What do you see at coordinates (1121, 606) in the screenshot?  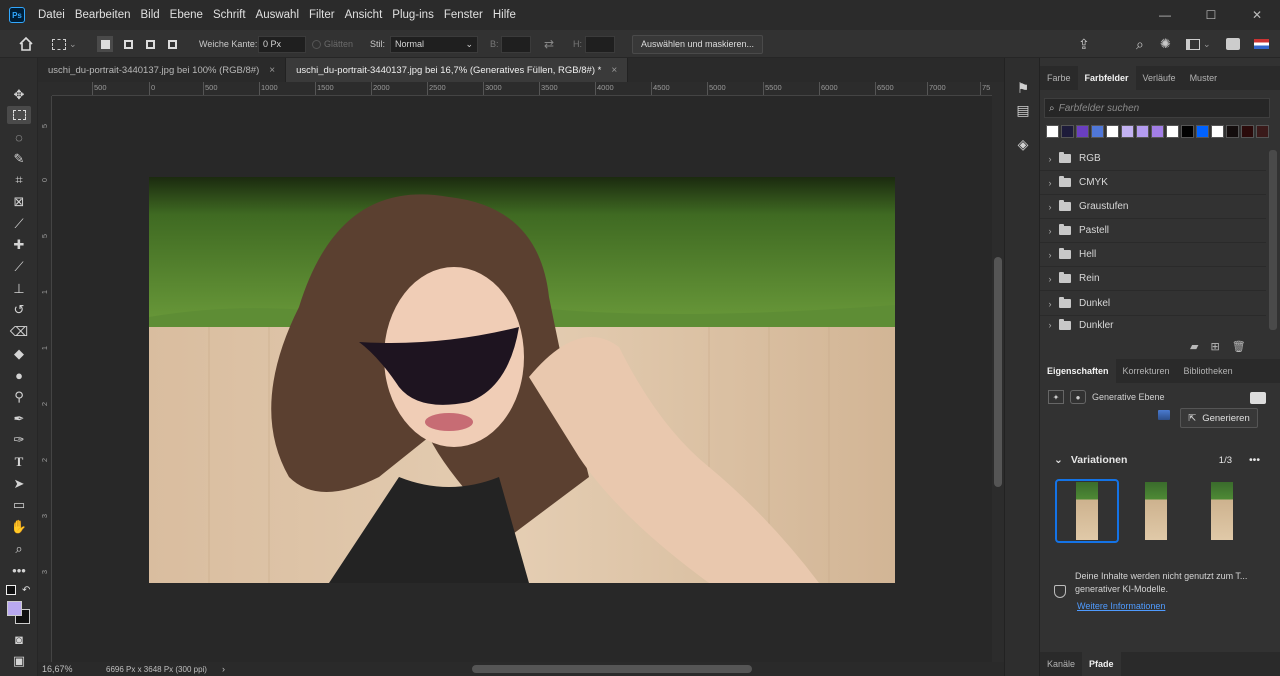 I see `more-info-link: Weitere Informationen` at bounding box center [1121, 606].